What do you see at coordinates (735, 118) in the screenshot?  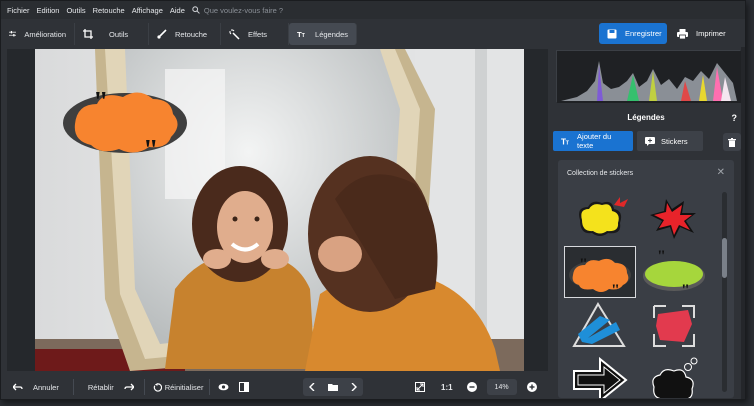 I see `help-button: ?` at bounding box center [735, 118].